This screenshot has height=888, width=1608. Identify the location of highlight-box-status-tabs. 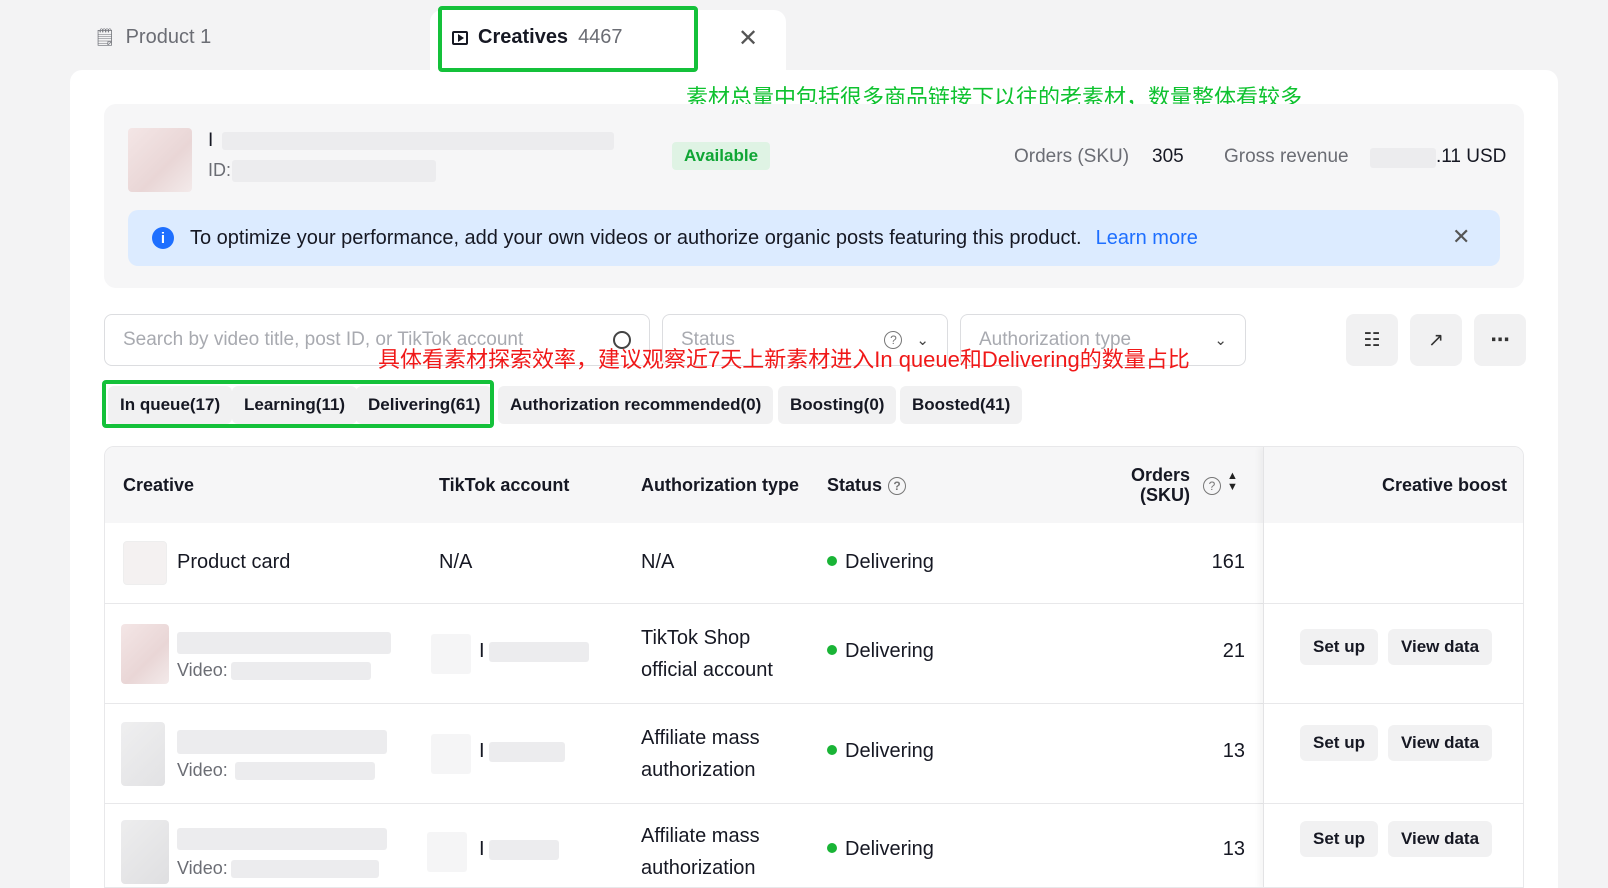
(298, 404).